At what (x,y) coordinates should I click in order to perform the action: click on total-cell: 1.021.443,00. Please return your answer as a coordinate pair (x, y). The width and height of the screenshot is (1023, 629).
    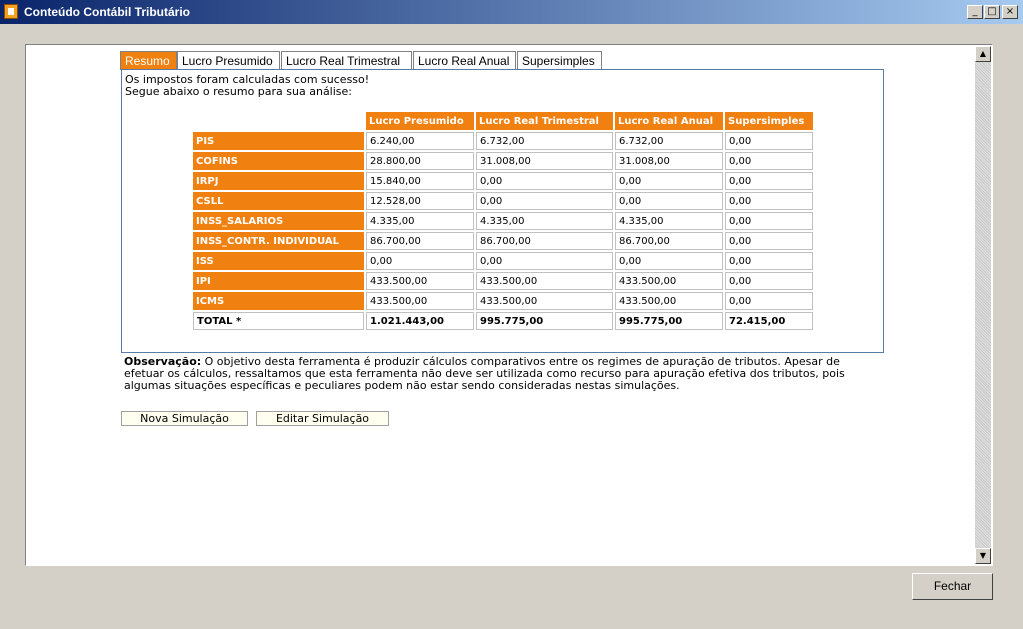
    Looking at the image, I should click on (420, 321).